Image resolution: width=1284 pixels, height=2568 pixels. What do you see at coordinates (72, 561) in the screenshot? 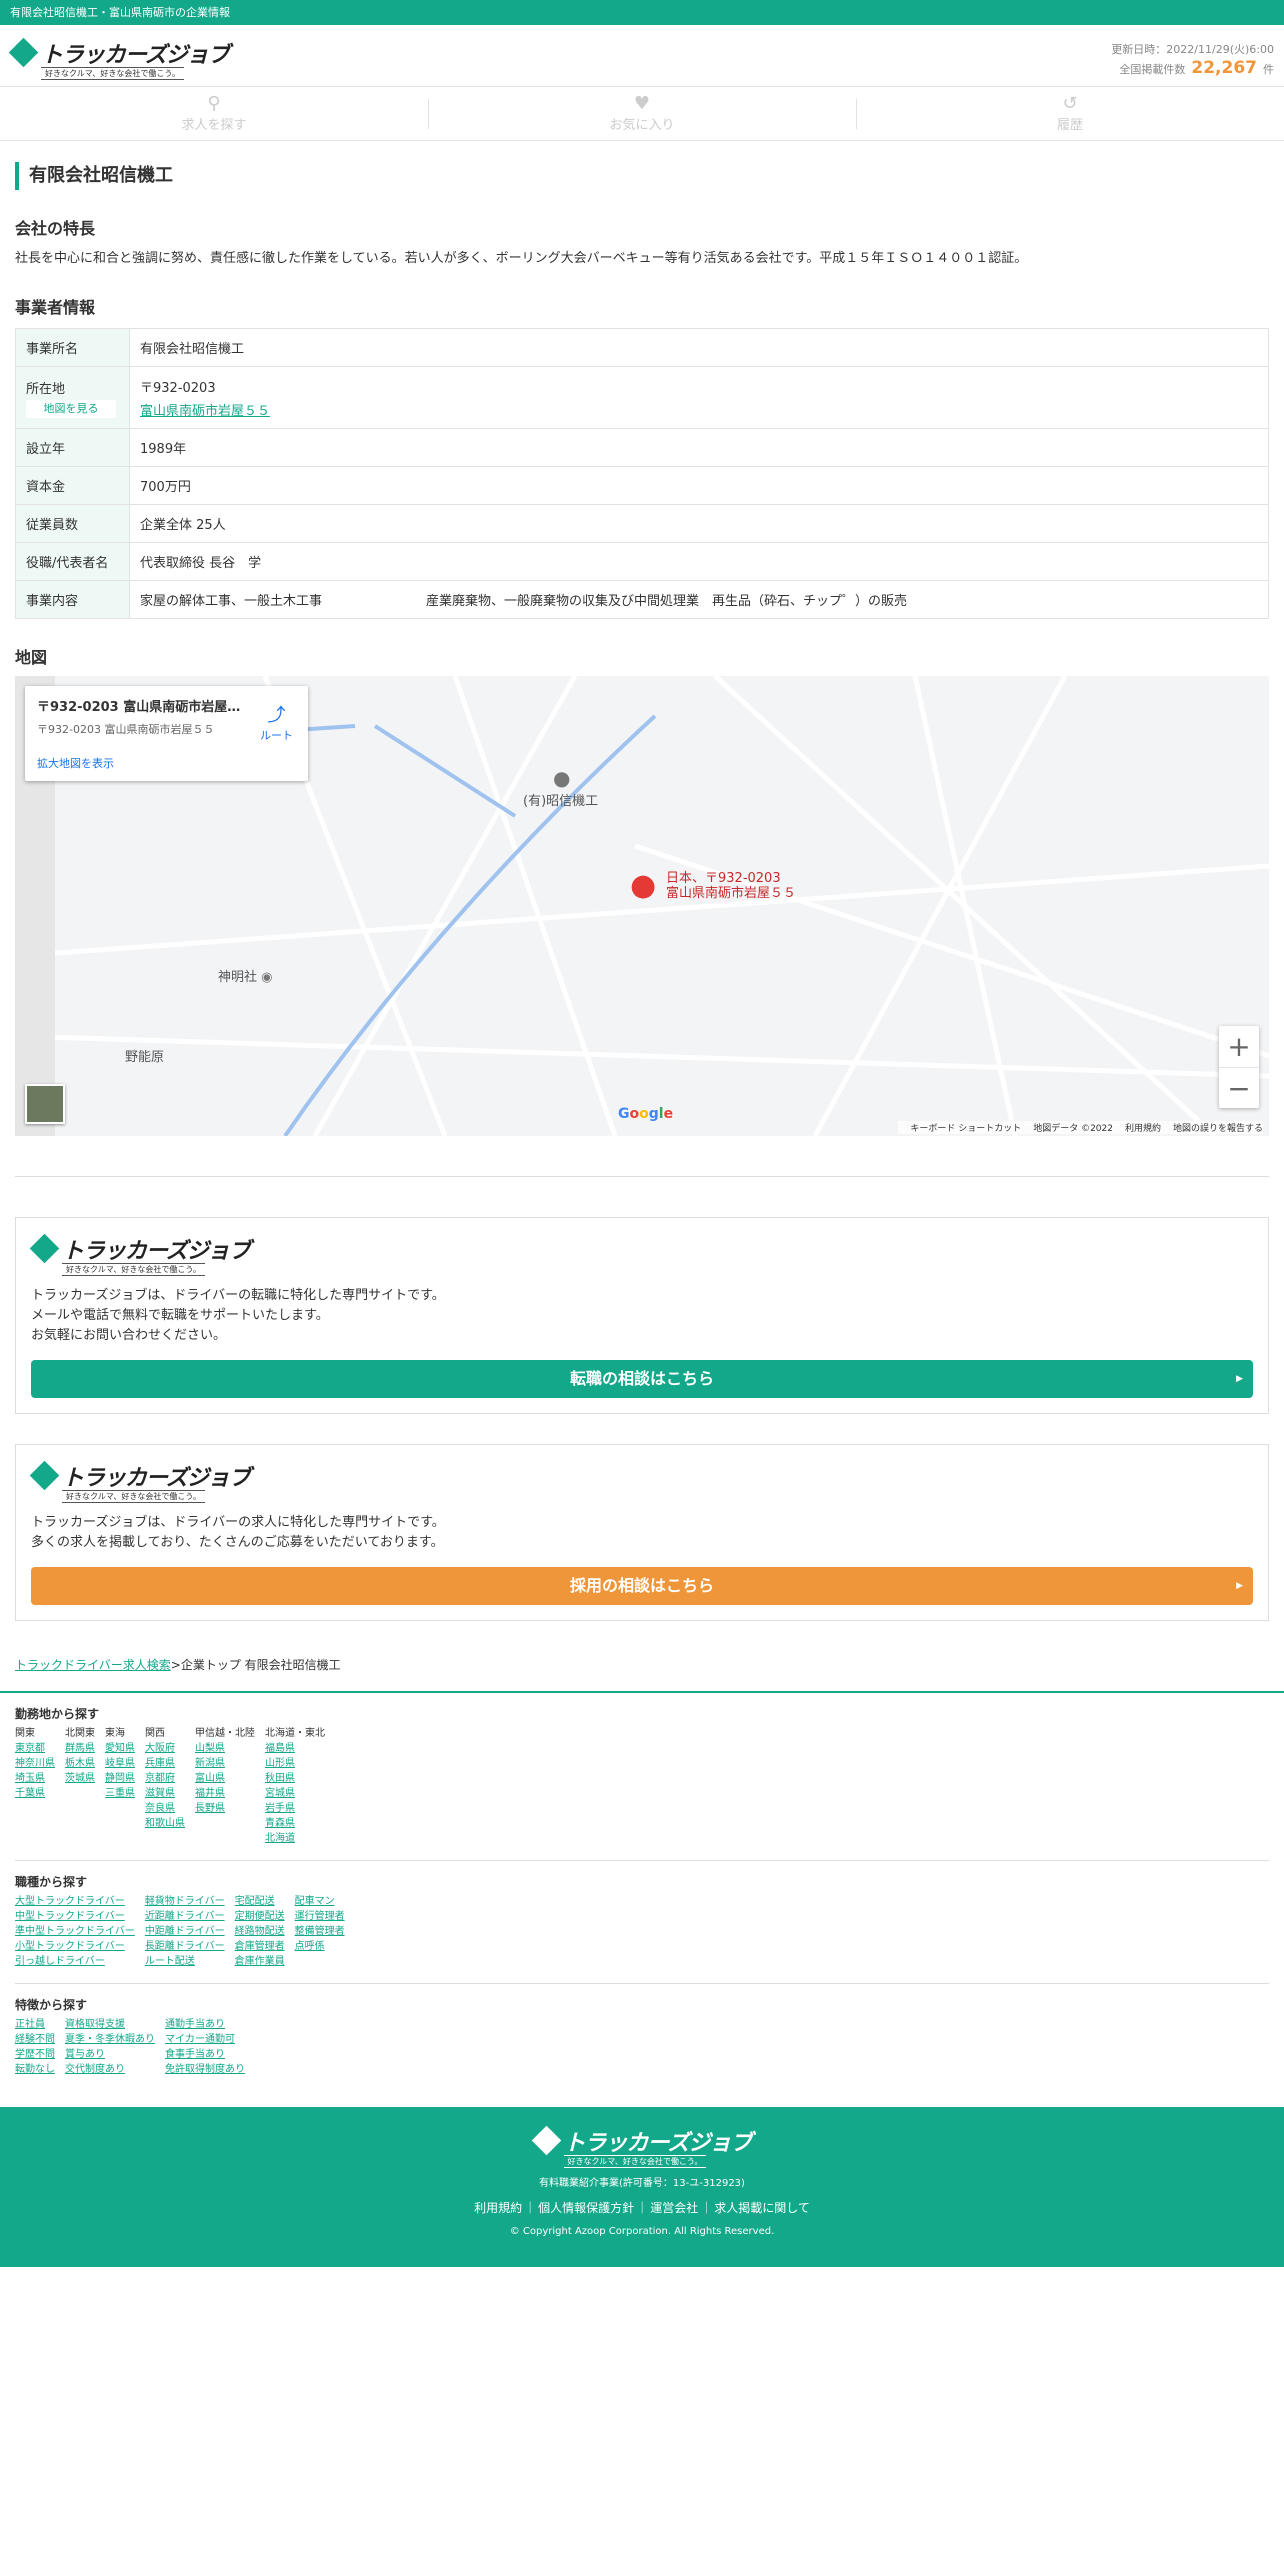
I see `row-key: 役職/代表者名` at bounding box center [72, 561].